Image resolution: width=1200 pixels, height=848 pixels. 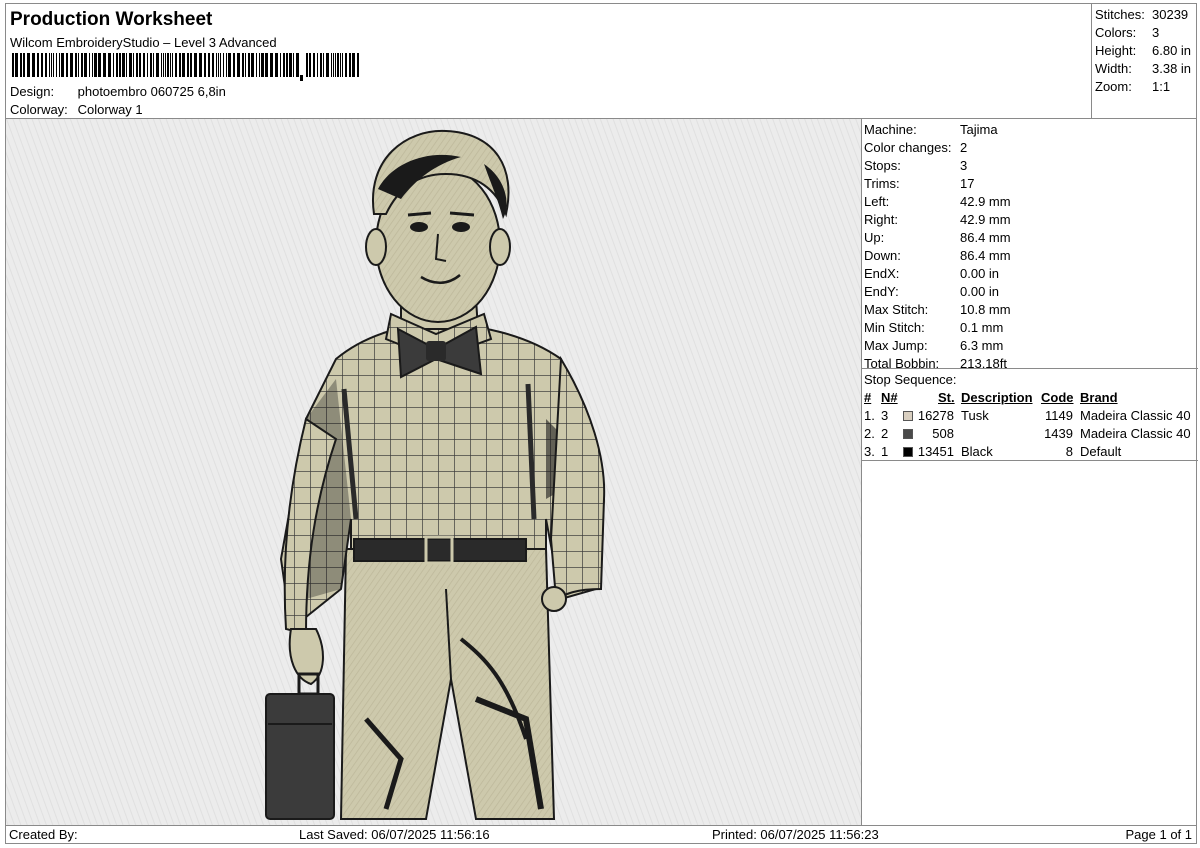 What do you see at coordinates (795, 834) in the screenshot?
I see `printed-date: Printed: 06/07/2025 11:56:23` at bounding box center [795, 834].